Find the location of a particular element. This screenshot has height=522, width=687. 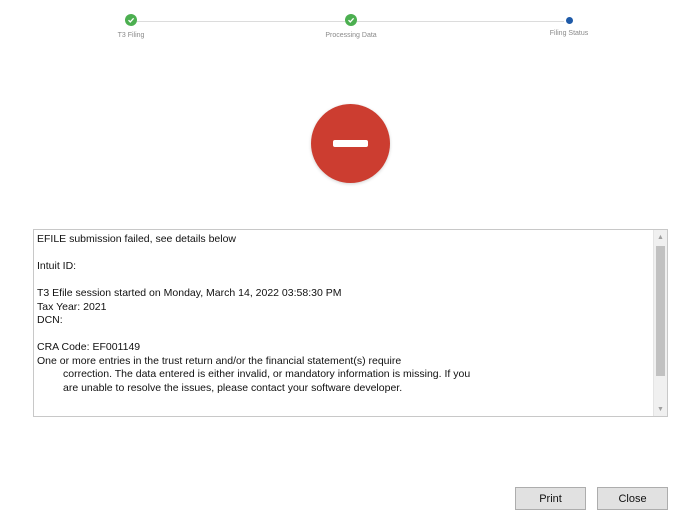

scroll-down-arrow-icon: ▼ is located at coordinates (660, 409).